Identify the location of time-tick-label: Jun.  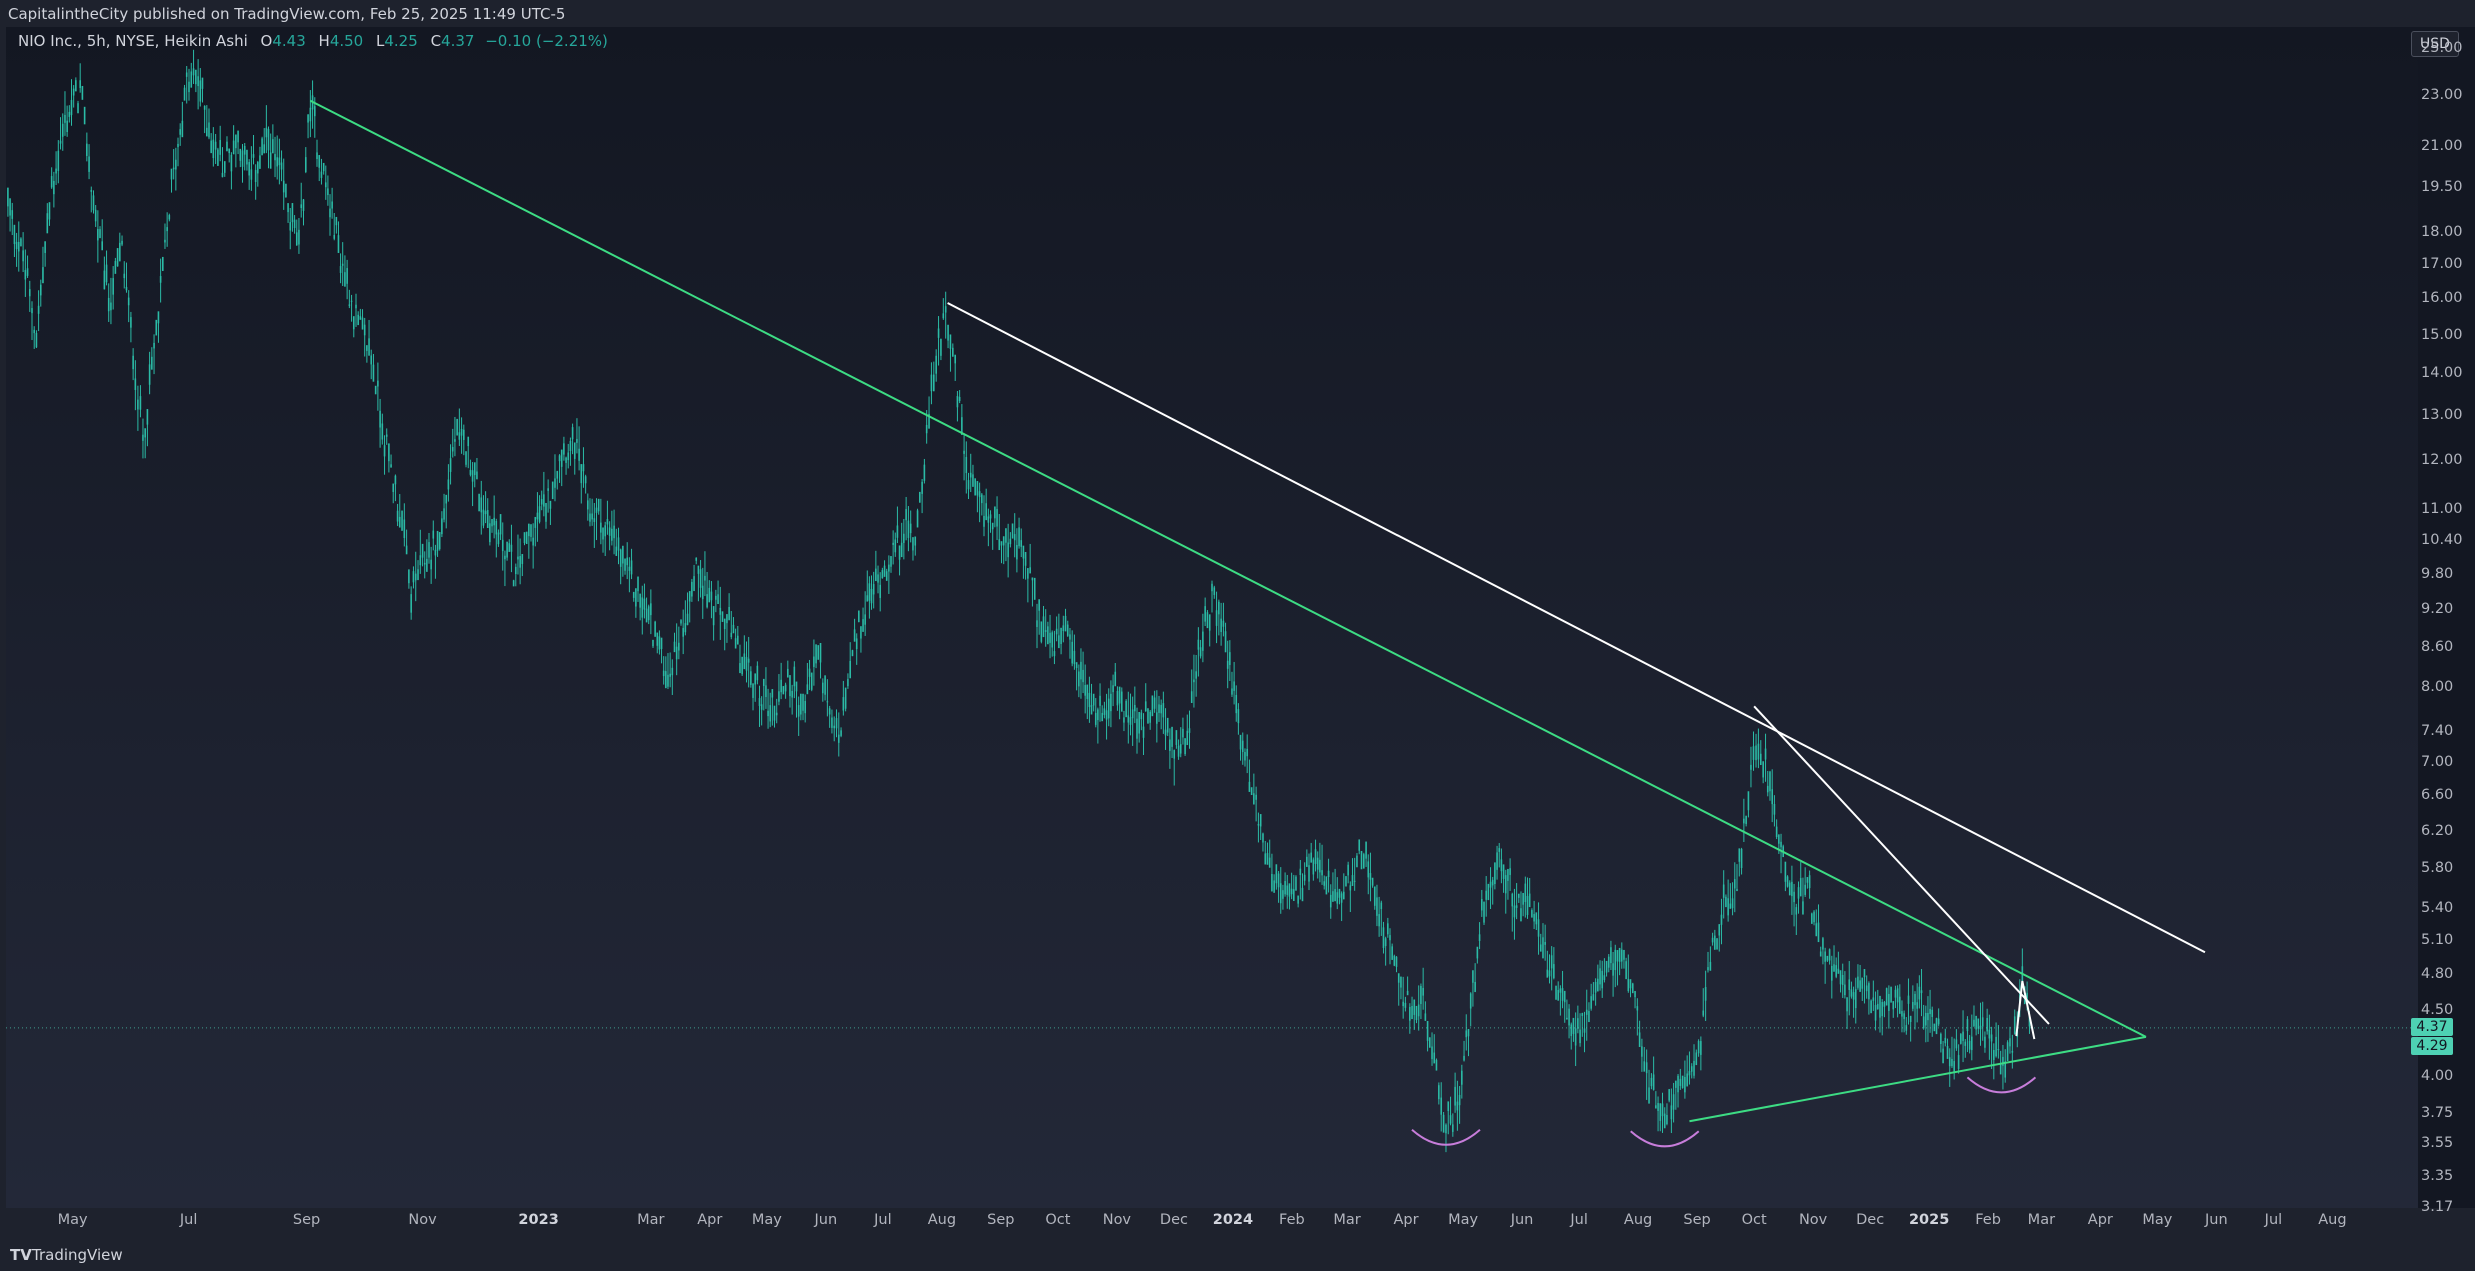
(2216, 1220).